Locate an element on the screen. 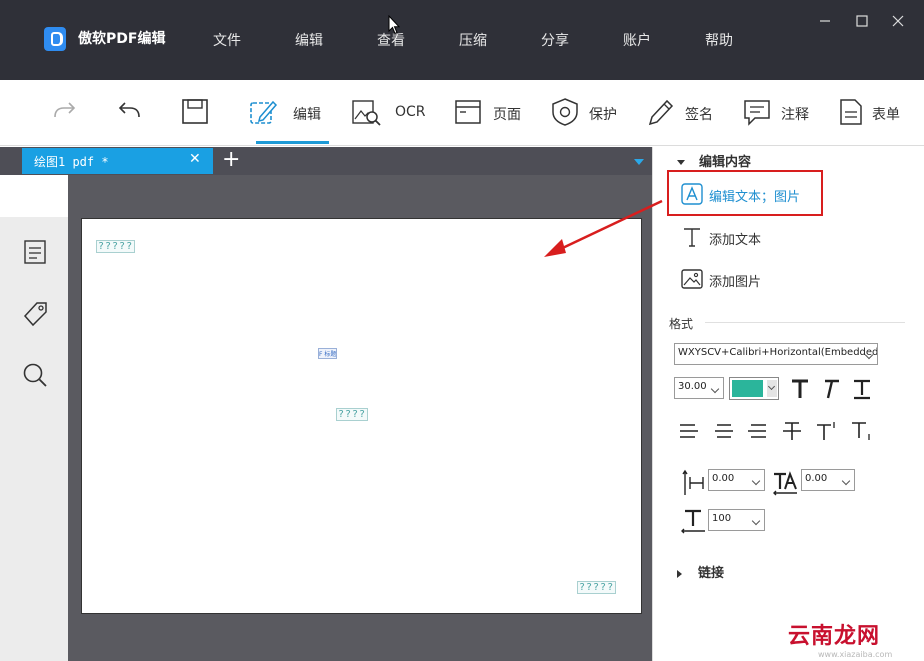 This screenshot has height=661, width=924. comment-icon is located at coordinates (757, 112).